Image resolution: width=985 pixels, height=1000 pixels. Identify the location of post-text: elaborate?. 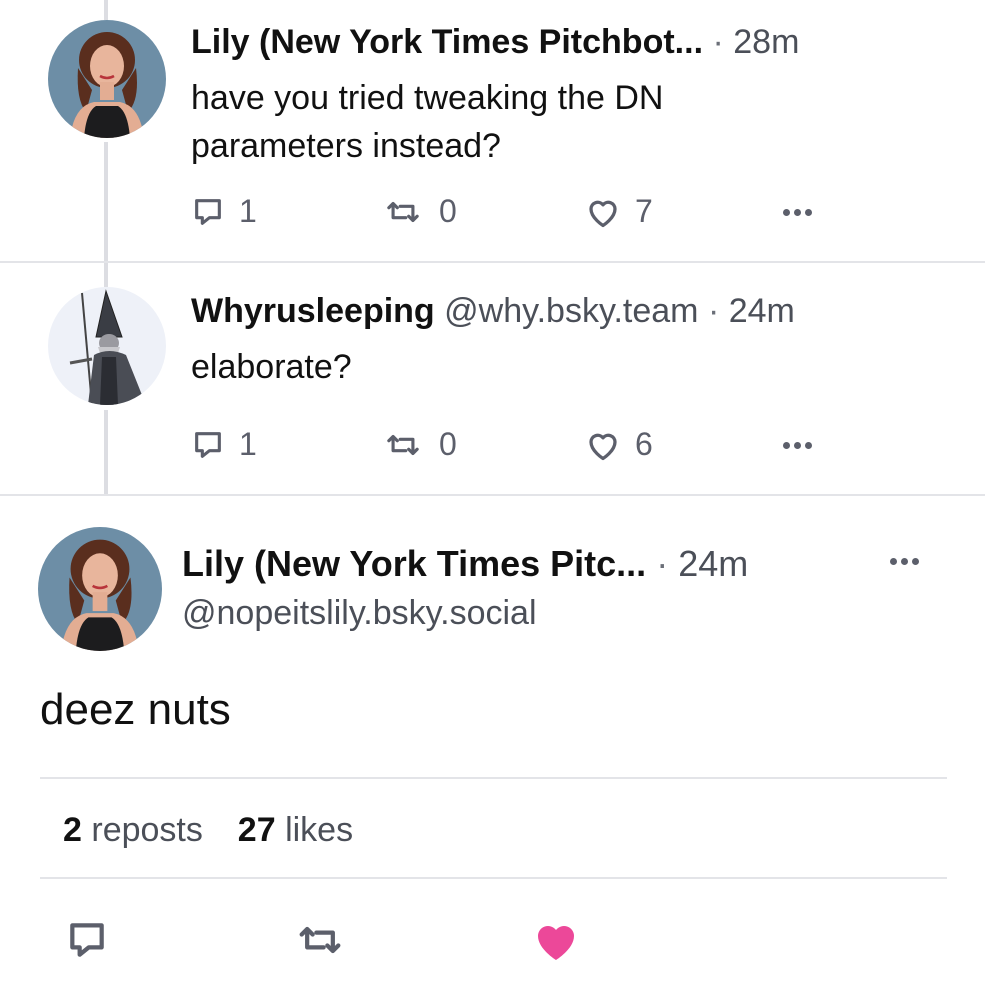
(271, 367).